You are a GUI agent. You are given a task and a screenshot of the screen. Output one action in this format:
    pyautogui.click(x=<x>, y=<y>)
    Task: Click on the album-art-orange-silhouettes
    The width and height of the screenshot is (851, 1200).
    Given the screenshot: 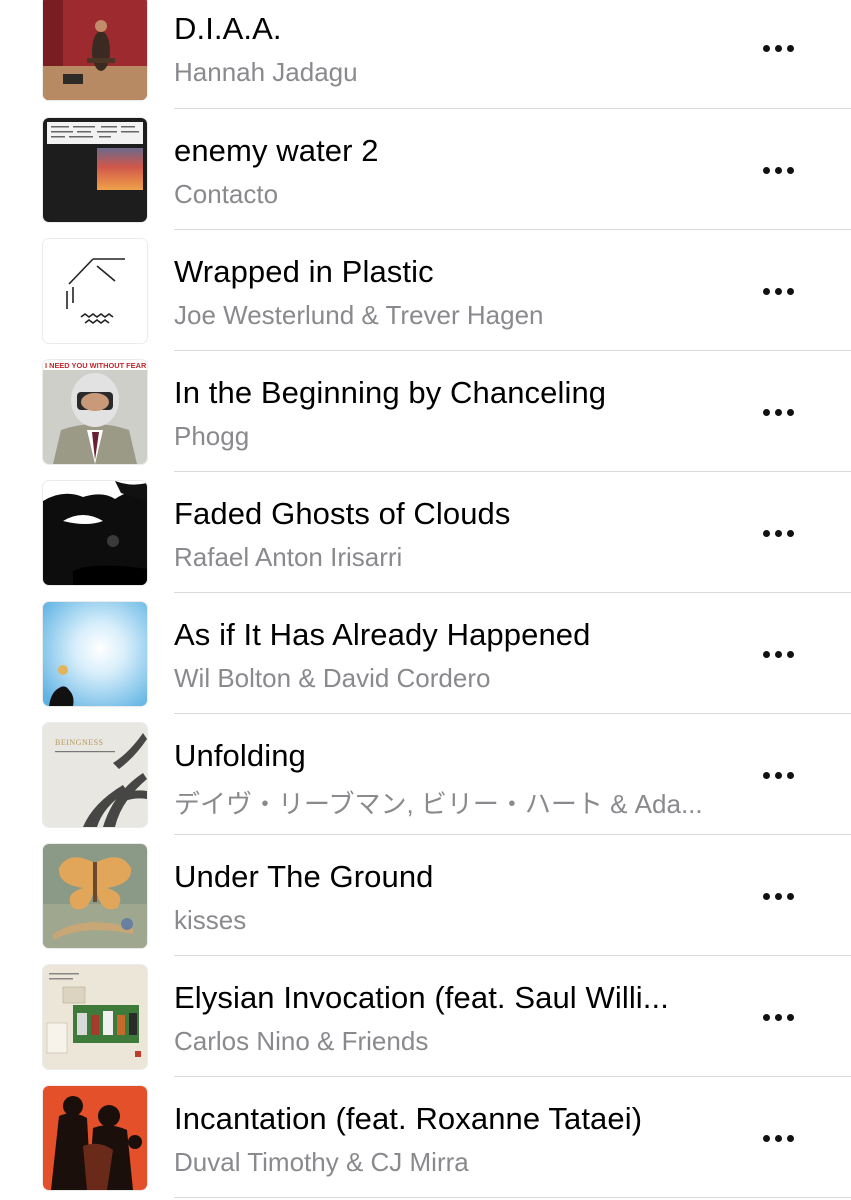 What is the action you would take?
    pyautogui.click(x=95, y=1138)
    